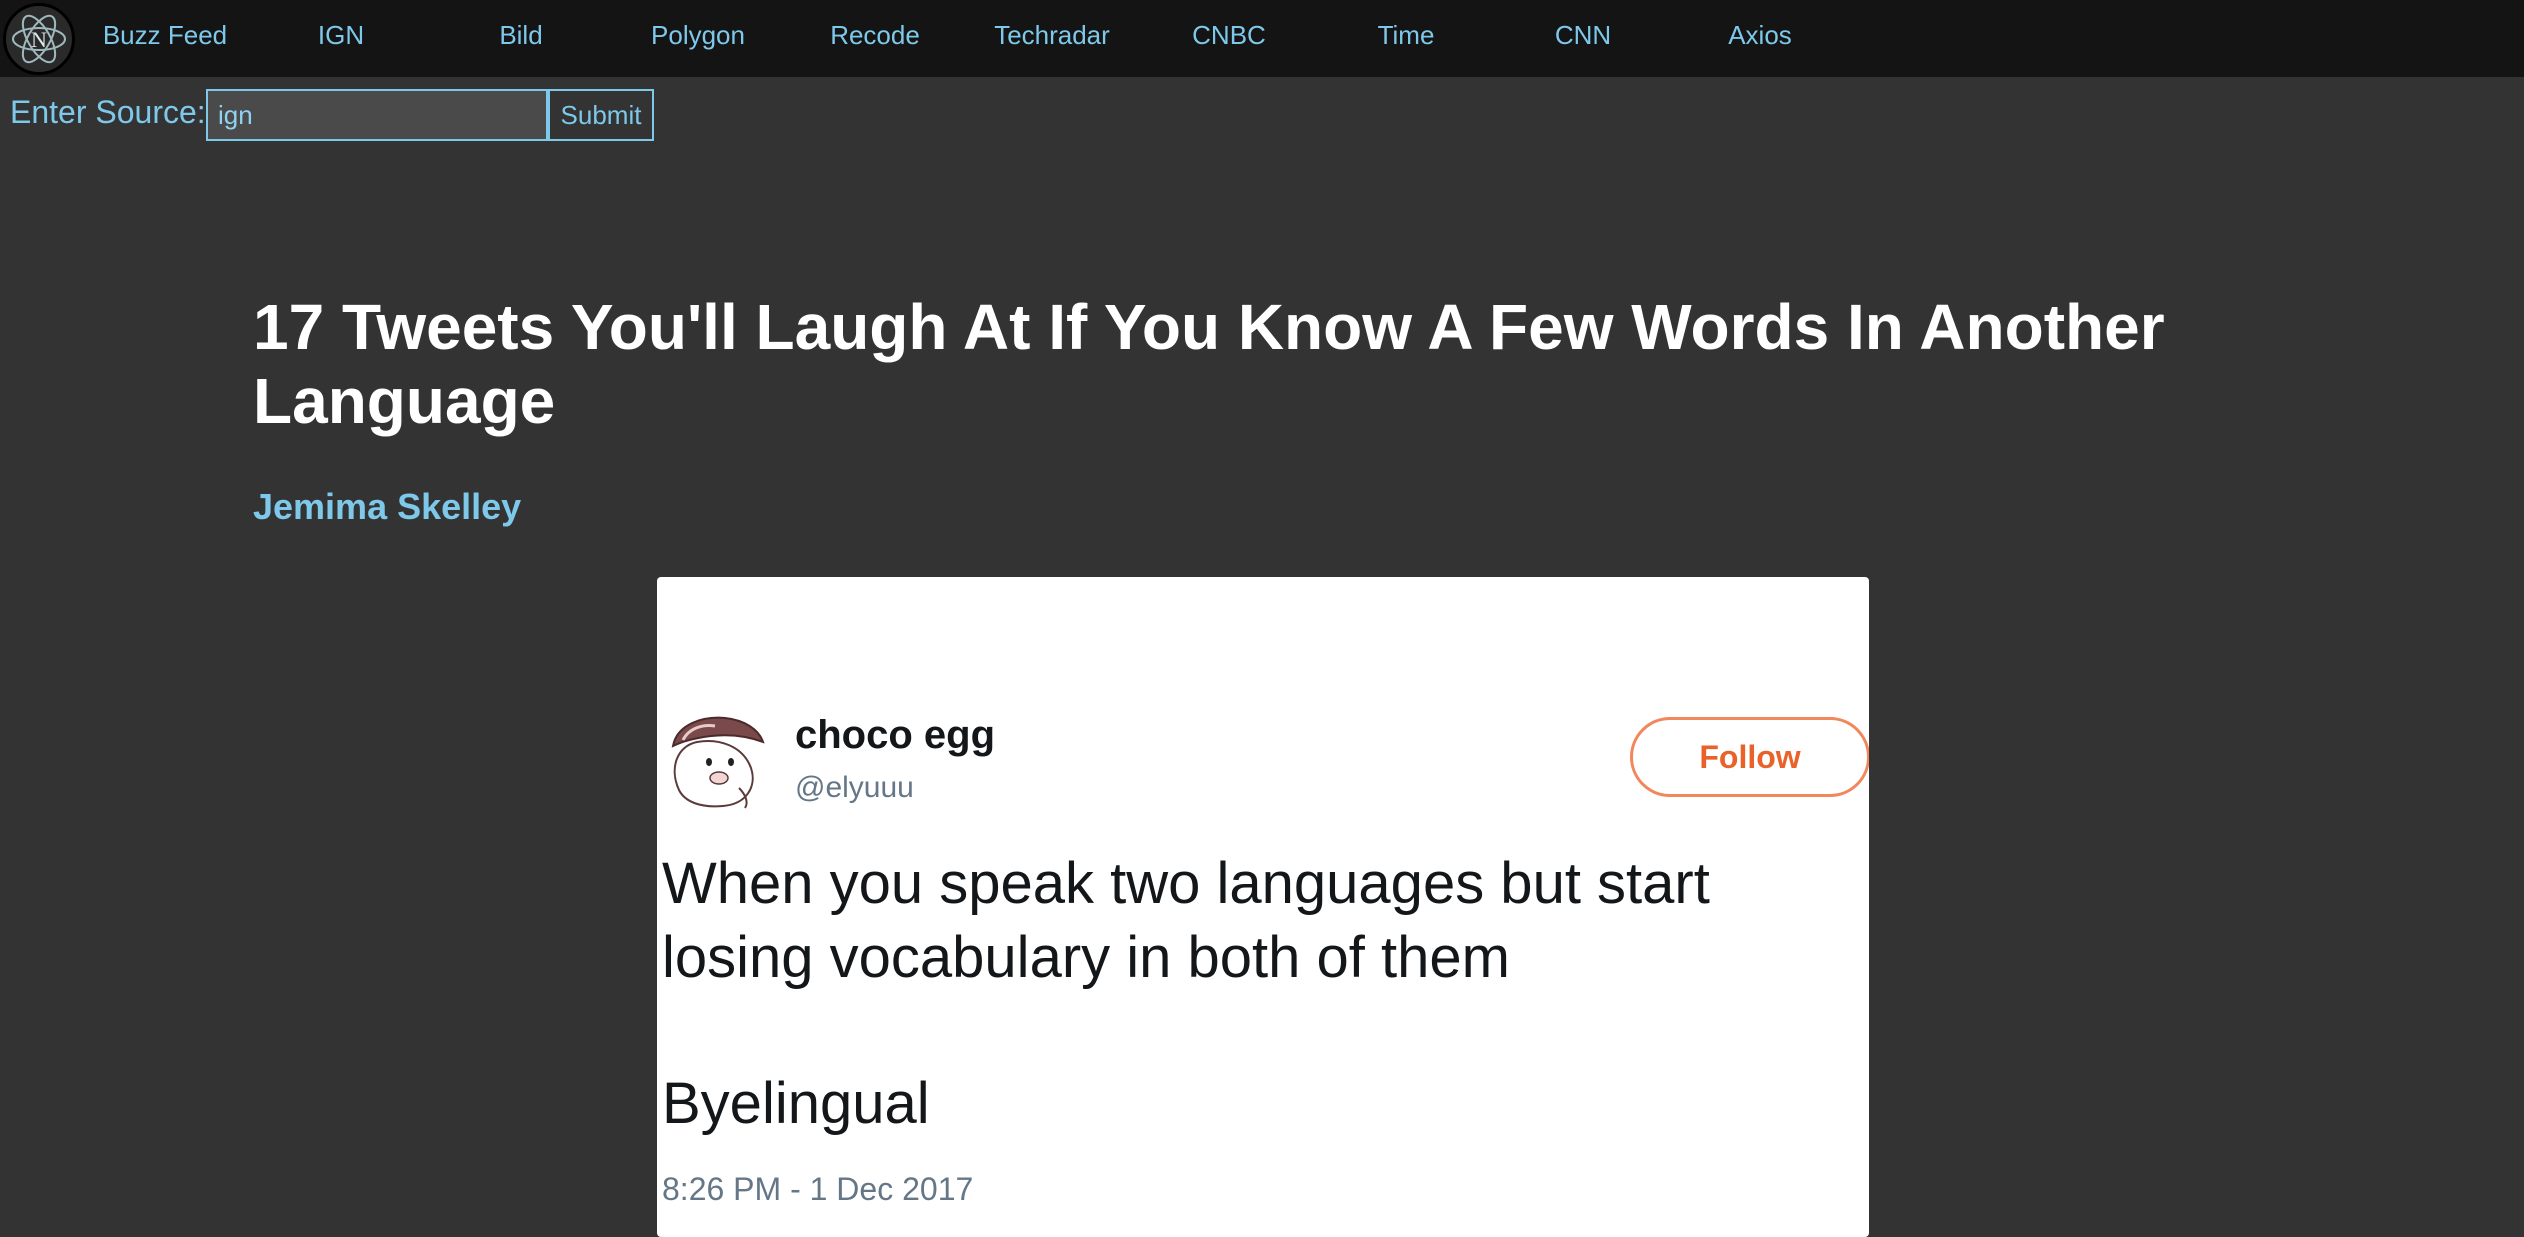 This screenshot has height=1237, width=2524. I want to click on tweet-punchline: Byelingual, so click(796, 1103).